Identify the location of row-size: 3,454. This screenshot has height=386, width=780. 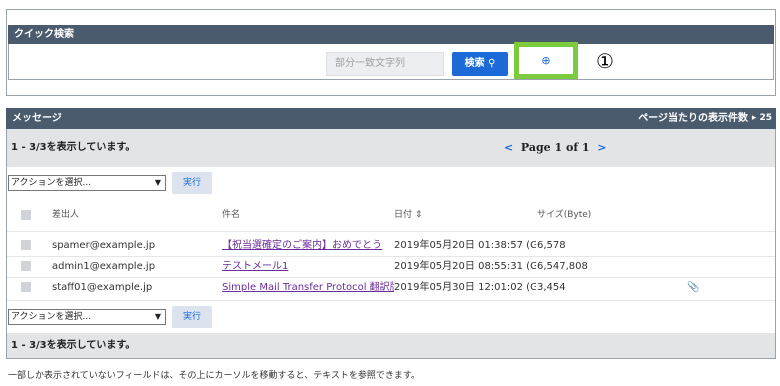
(551, 287).